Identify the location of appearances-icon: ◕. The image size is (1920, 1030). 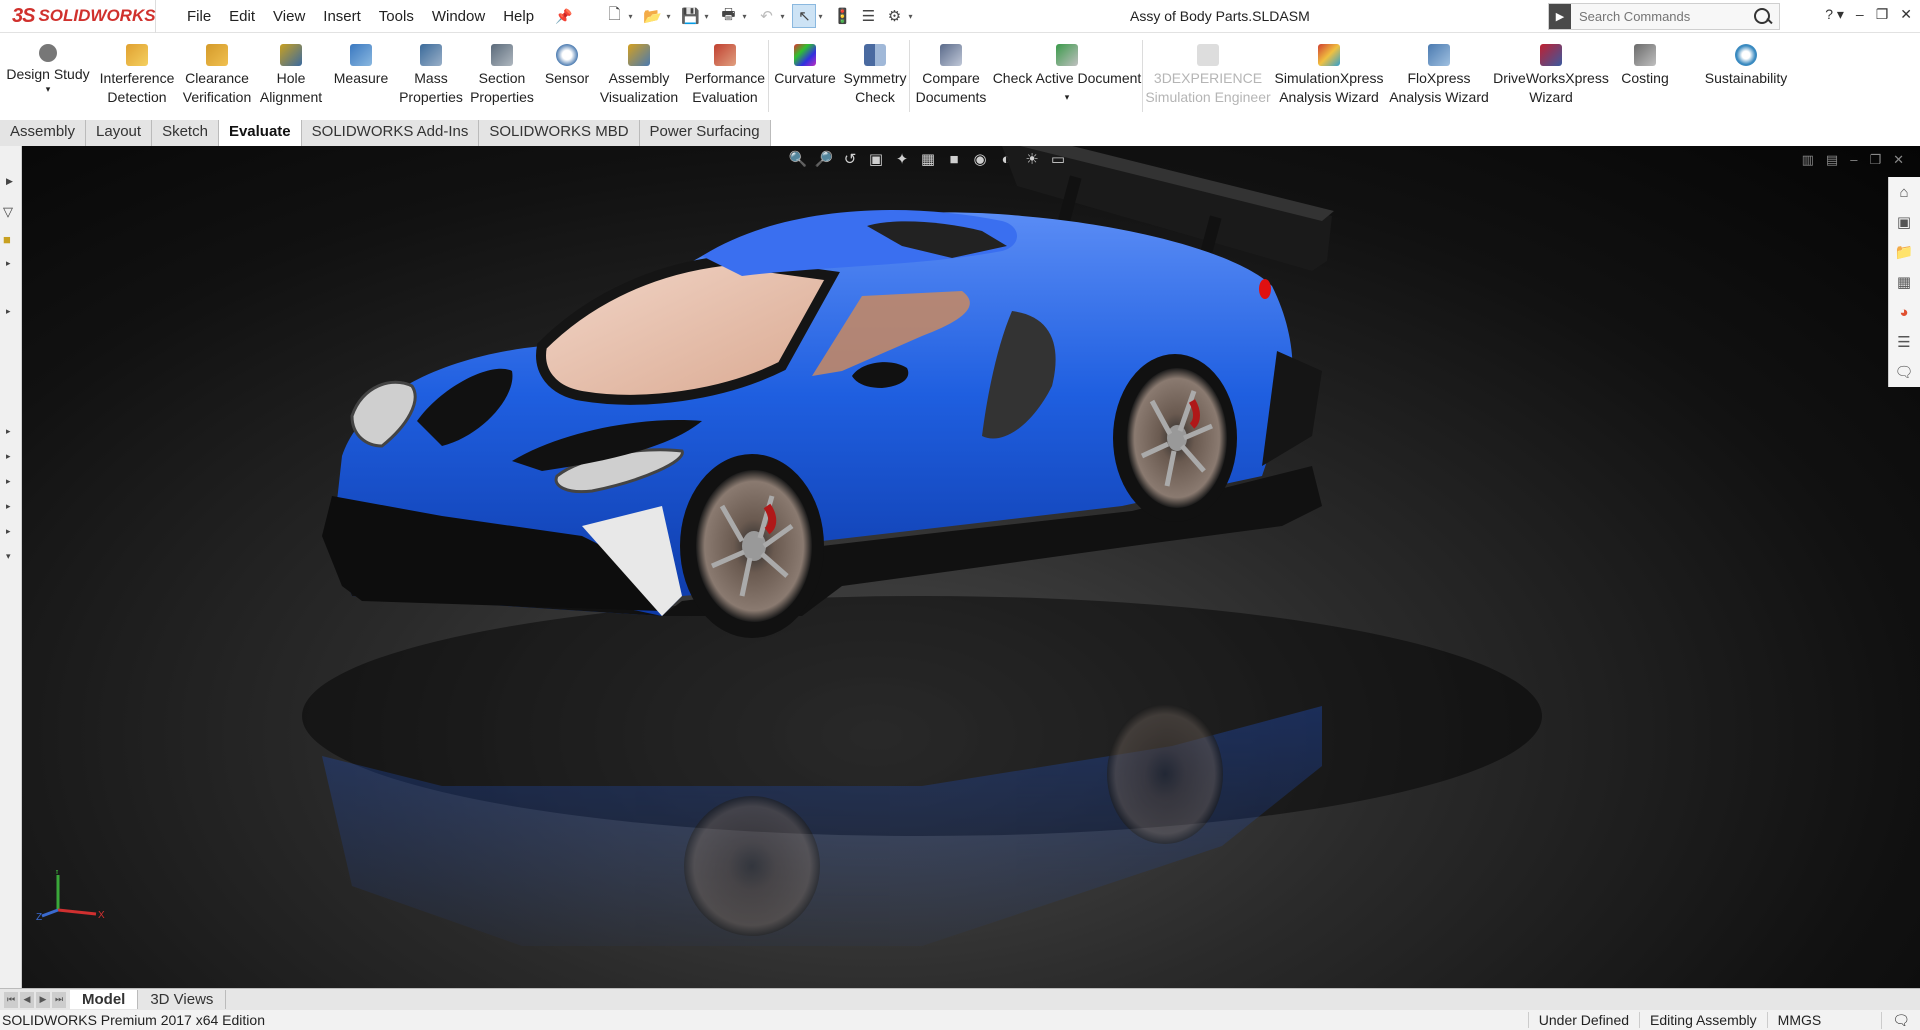
(1904, 312).